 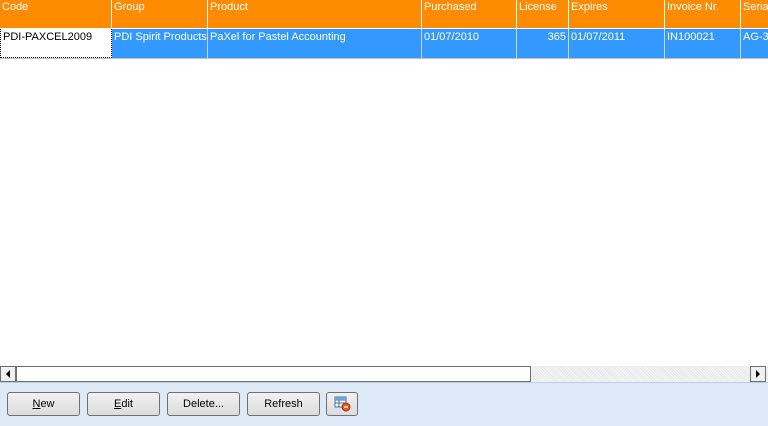 I want to click on column-header-code: Code, so click(x=56, y=14).